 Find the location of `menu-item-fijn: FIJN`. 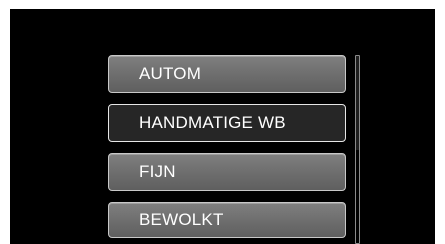

menu-item-fijn: FIJN is located at coordinates (227, 172).